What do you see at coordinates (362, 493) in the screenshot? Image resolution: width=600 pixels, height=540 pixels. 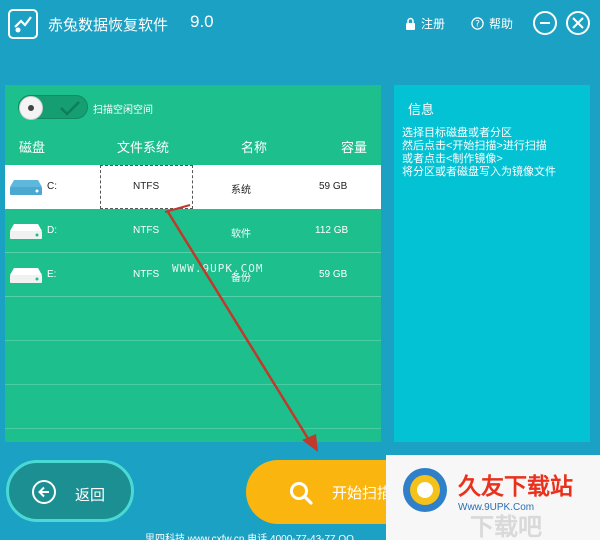 I see `start-scan-label: 开始扫描` at bounding box center [362, 493].